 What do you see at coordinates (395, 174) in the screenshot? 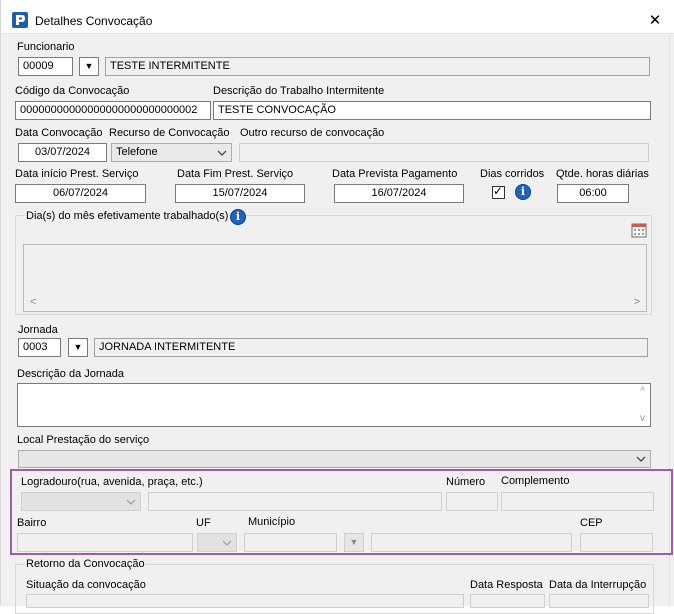
I see `data-prevista-label: Data Prevista Pagamento` at bounding box center [395, 174].